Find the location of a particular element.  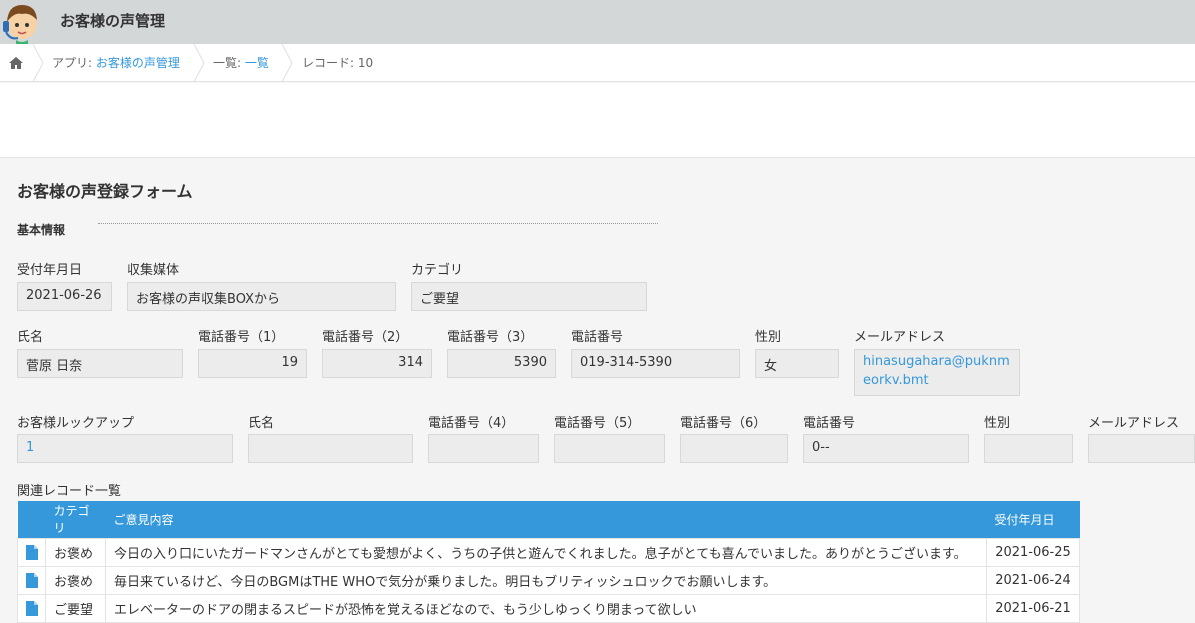

email-field: hinasugahara@puknmeorkv.bmt is located at coordinates (937, 372).